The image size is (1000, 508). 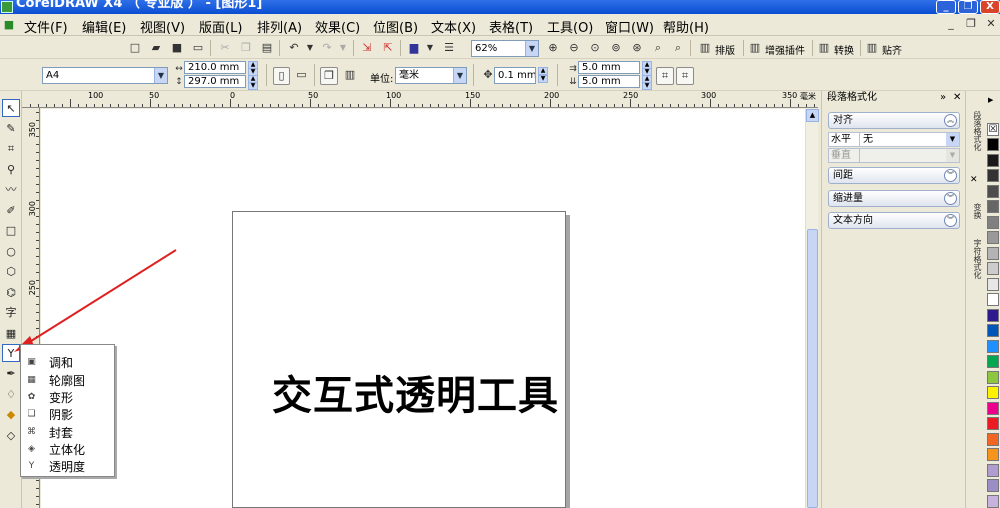 I want to click on palette-scroll-up-icon: ▶, so click(x=990, y=100).